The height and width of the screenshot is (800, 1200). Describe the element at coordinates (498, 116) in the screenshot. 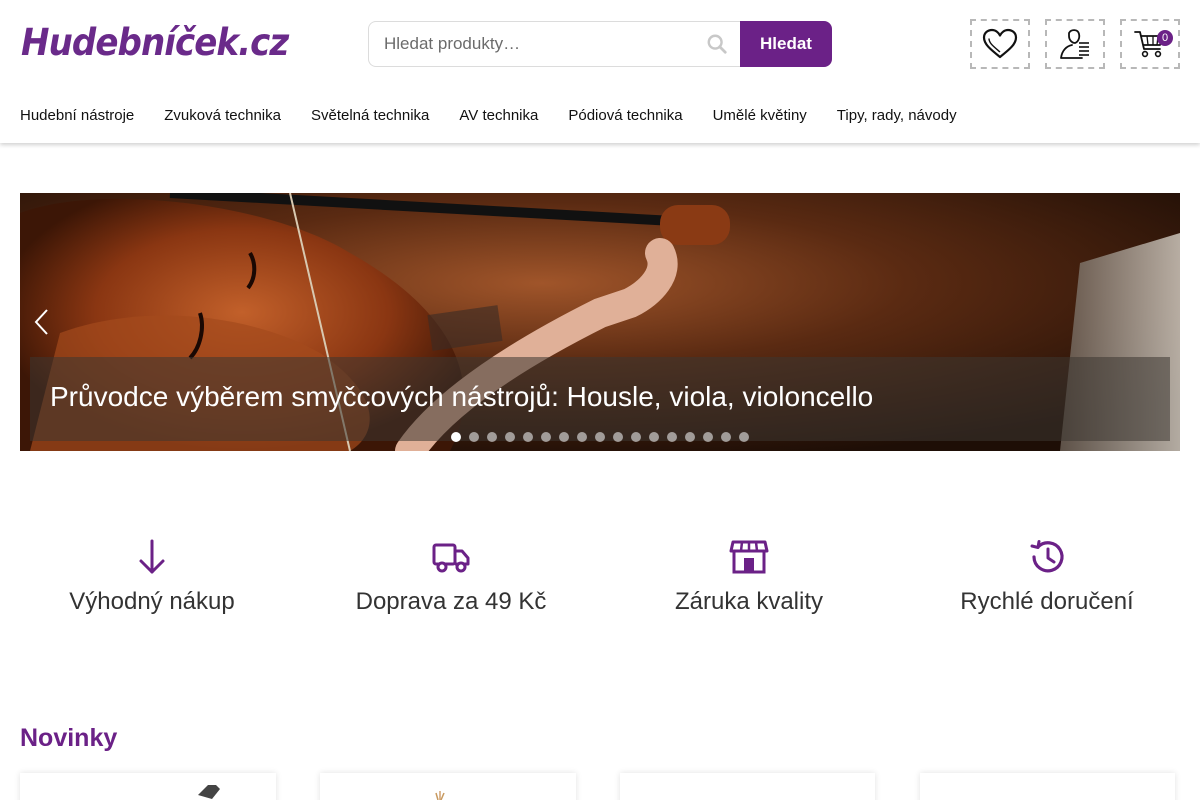

I see `nav-item-av-technika: AV technika` at that location.